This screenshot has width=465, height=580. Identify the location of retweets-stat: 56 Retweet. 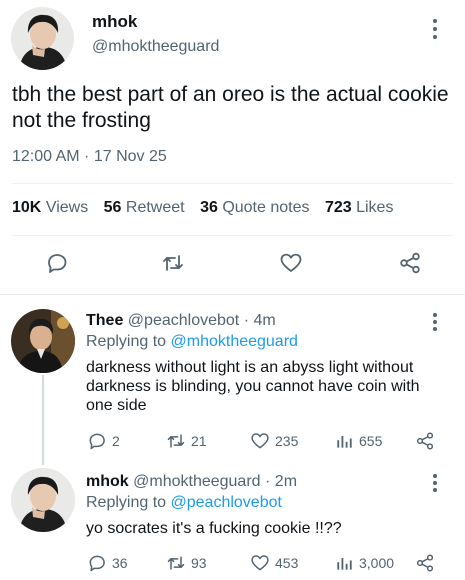
(144, 207).